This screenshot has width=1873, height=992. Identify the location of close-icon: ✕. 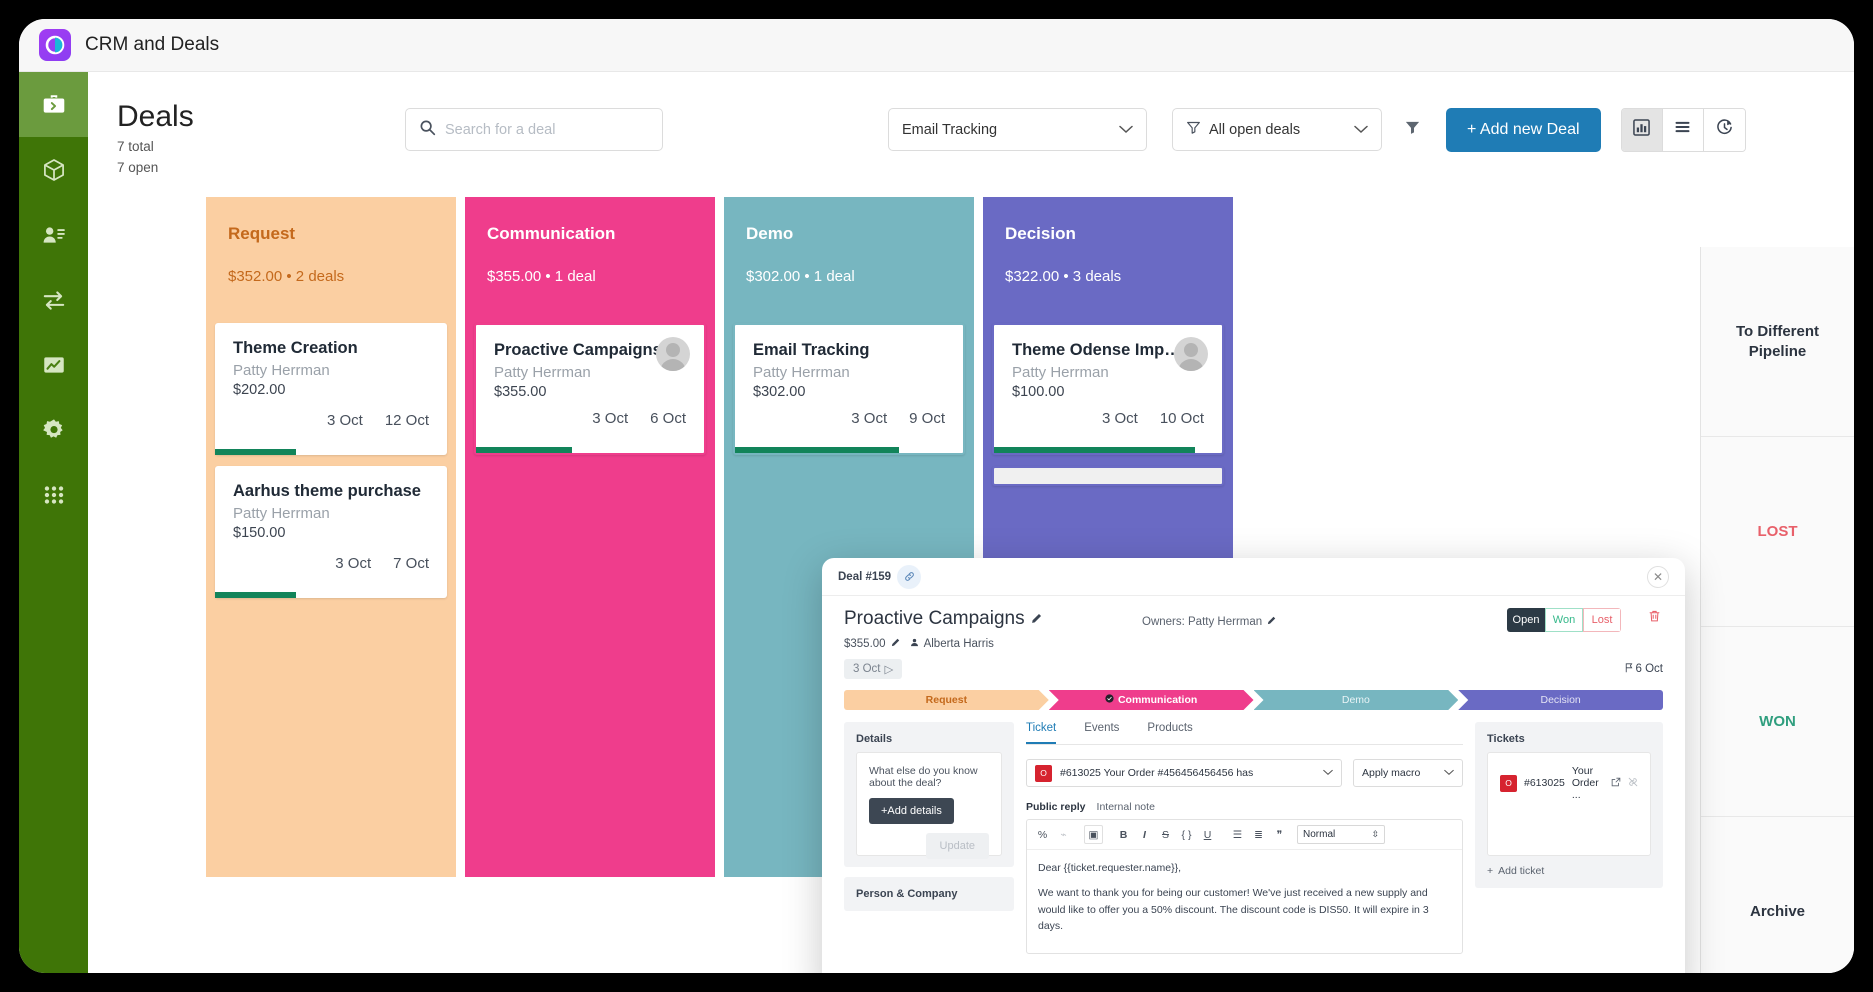
(1658, 576).